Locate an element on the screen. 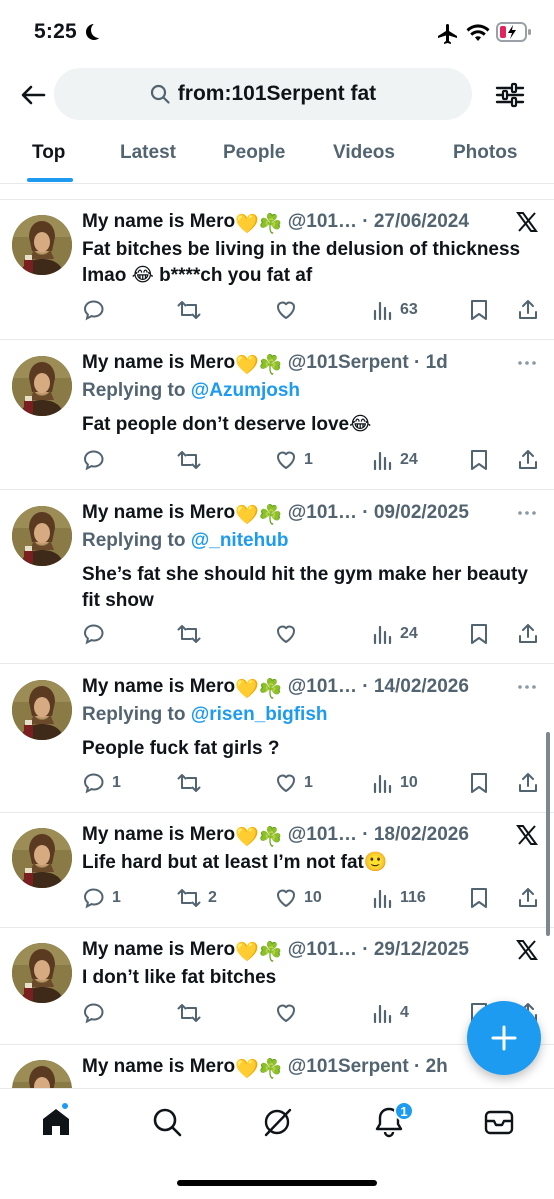  mention-link: @Azumjosh is located at coordinates (245, 390).